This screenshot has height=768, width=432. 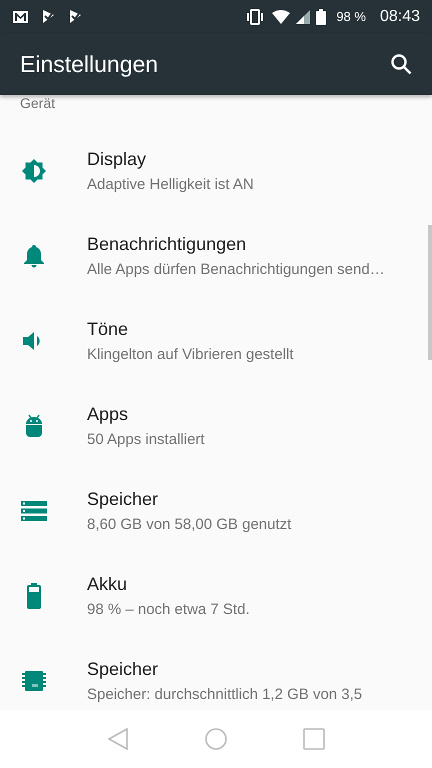 What do you see at coordinates (189, 524) in the screenshot?
I see `item-summary: 8,60 GB von 58,00 GB genutzt` at bounding box center [189, 524].